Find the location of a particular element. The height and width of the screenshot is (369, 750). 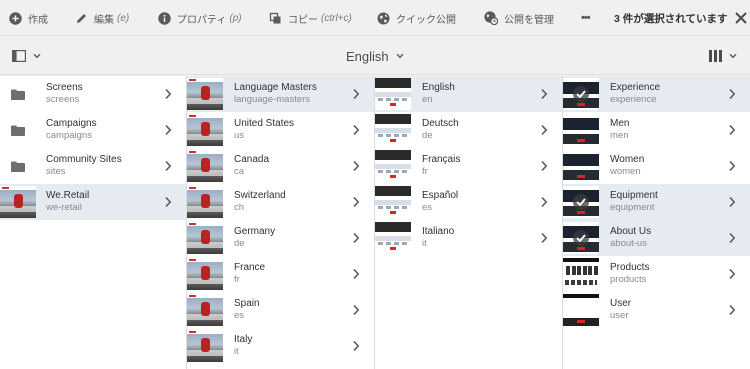

item-name: ca is located at coordinates (239, 171).